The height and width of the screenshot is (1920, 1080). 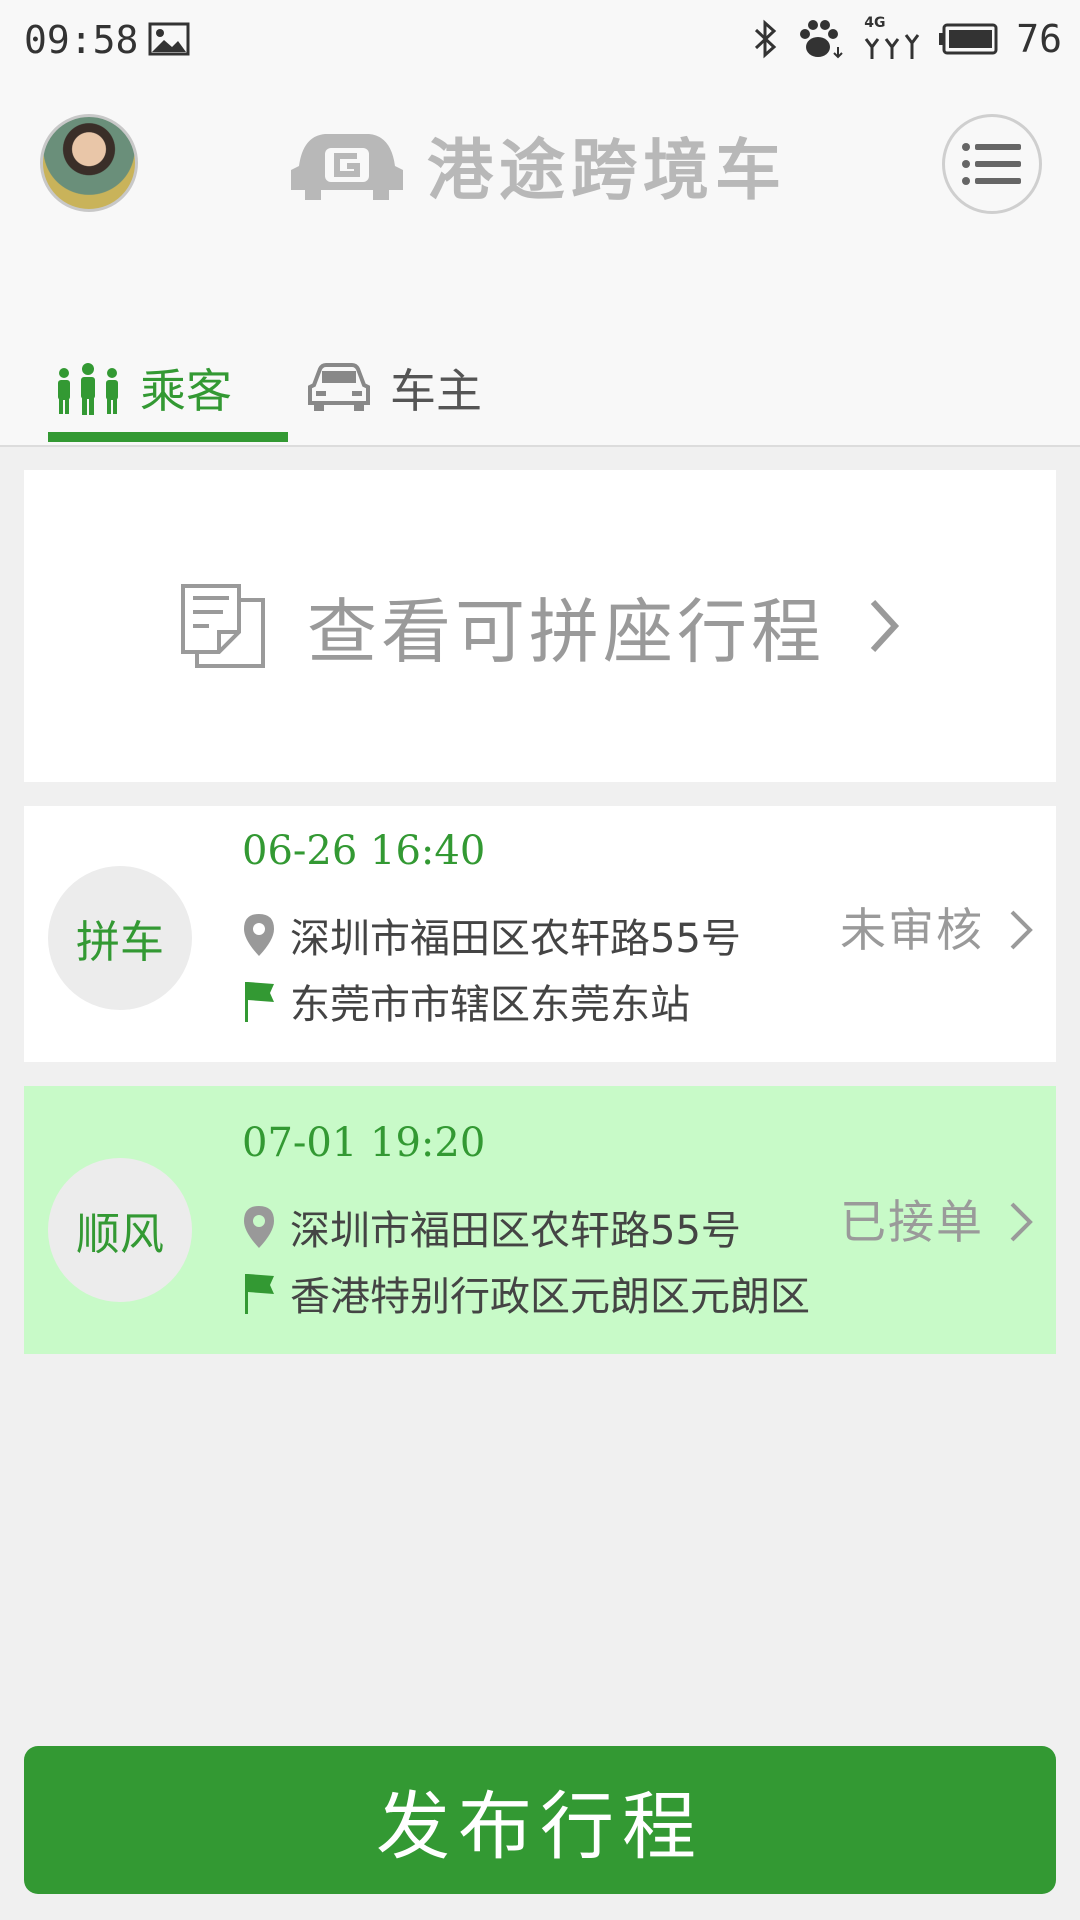 What do you see at coordinates (339, 386) in the screenshot?
I see `car-icon` at bounding box center [339, 386].